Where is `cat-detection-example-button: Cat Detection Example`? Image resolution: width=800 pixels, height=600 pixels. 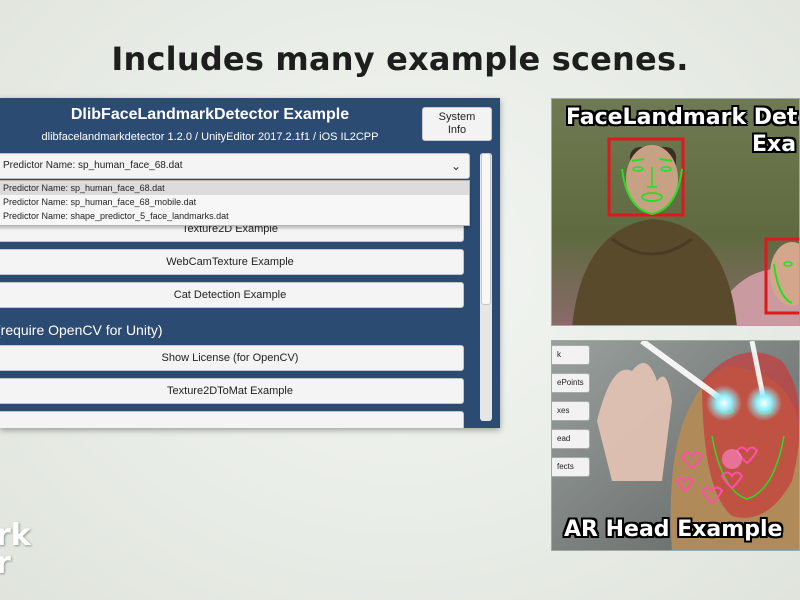
cat-detection-example-button: Cat Detection Example is located at coordinates (232, 295).